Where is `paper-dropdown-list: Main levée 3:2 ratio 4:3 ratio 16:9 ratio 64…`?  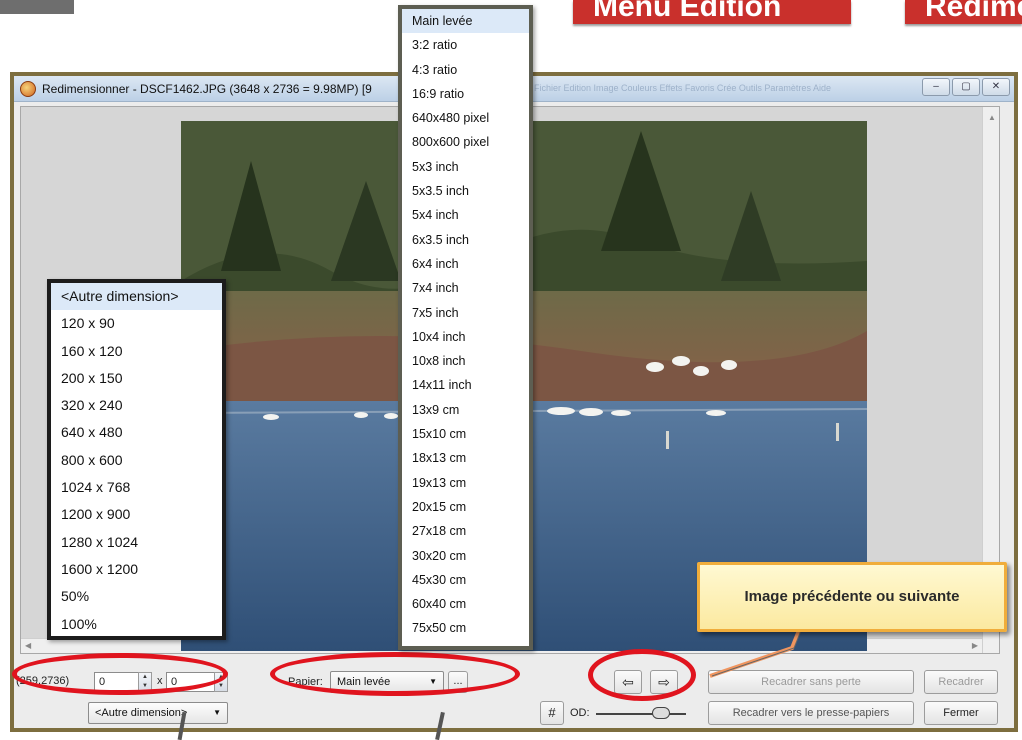
paper-dropdown-list: Main levée 3:2 ratio 4:3 ratio 16:9 ratio 64… is located at coordinates (465, 327).